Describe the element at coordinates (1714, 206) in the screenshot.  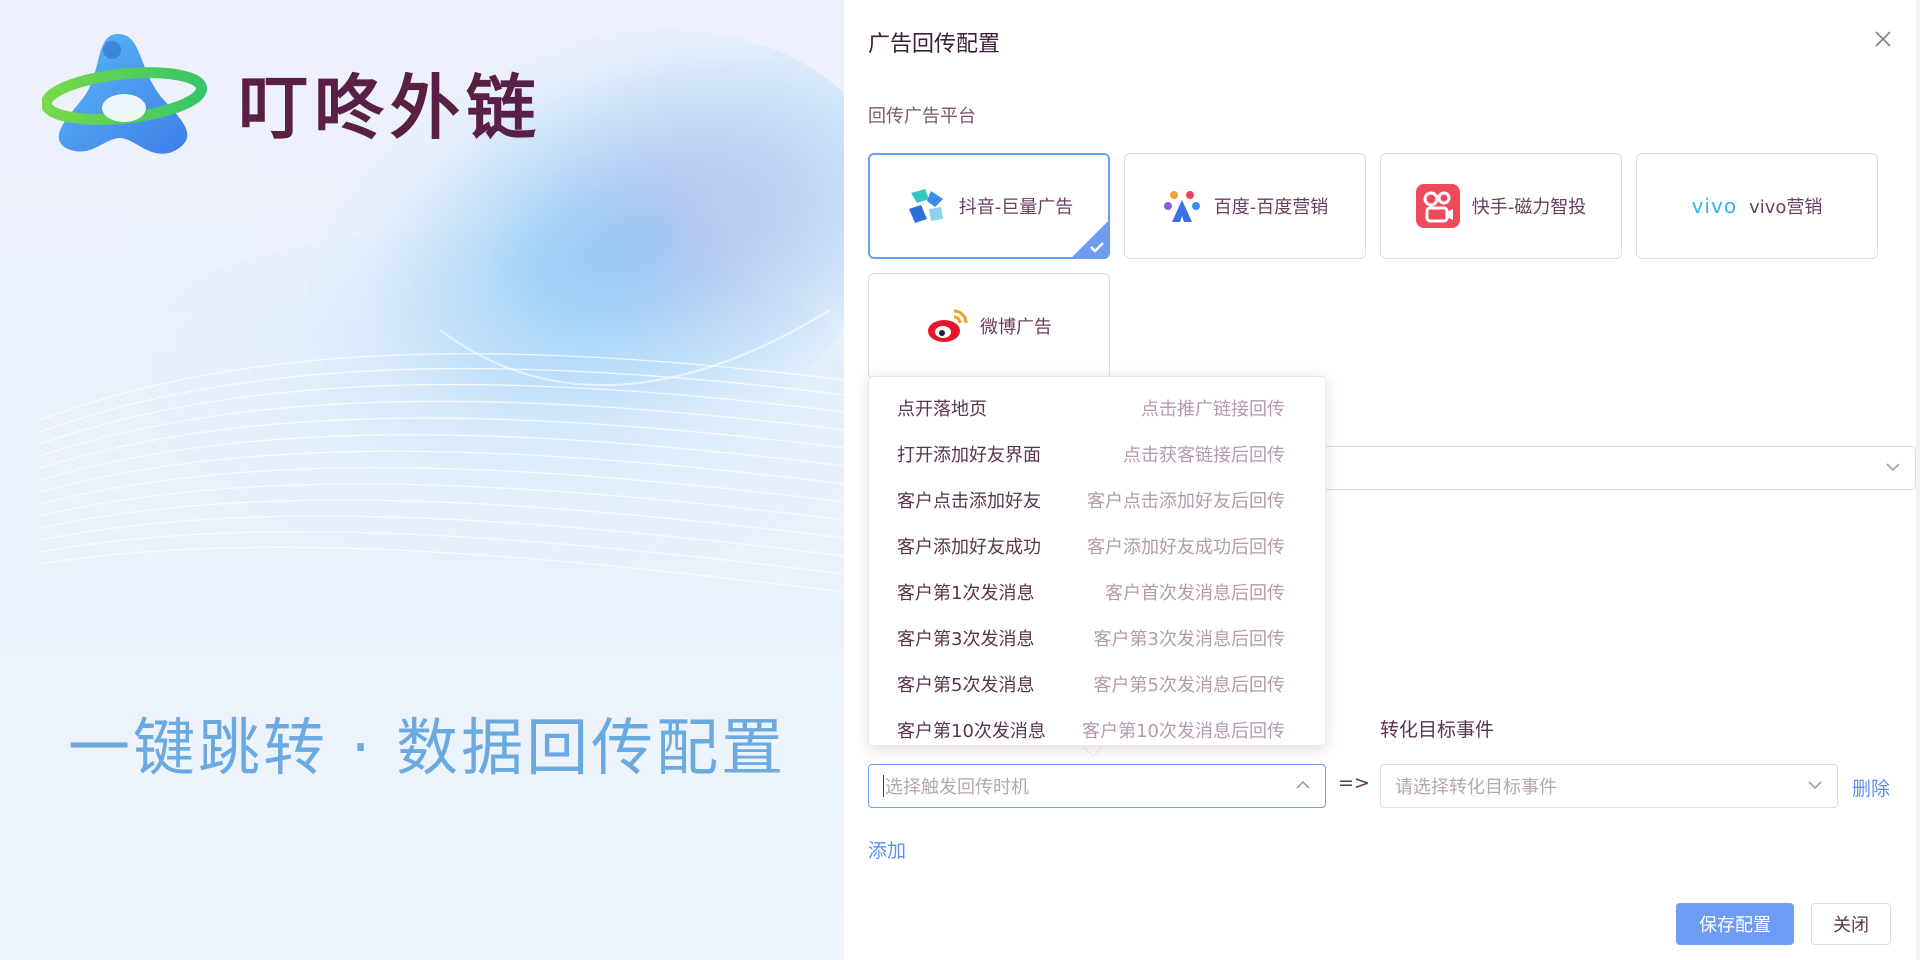
I see `vivo-icon: vivo` at that location.